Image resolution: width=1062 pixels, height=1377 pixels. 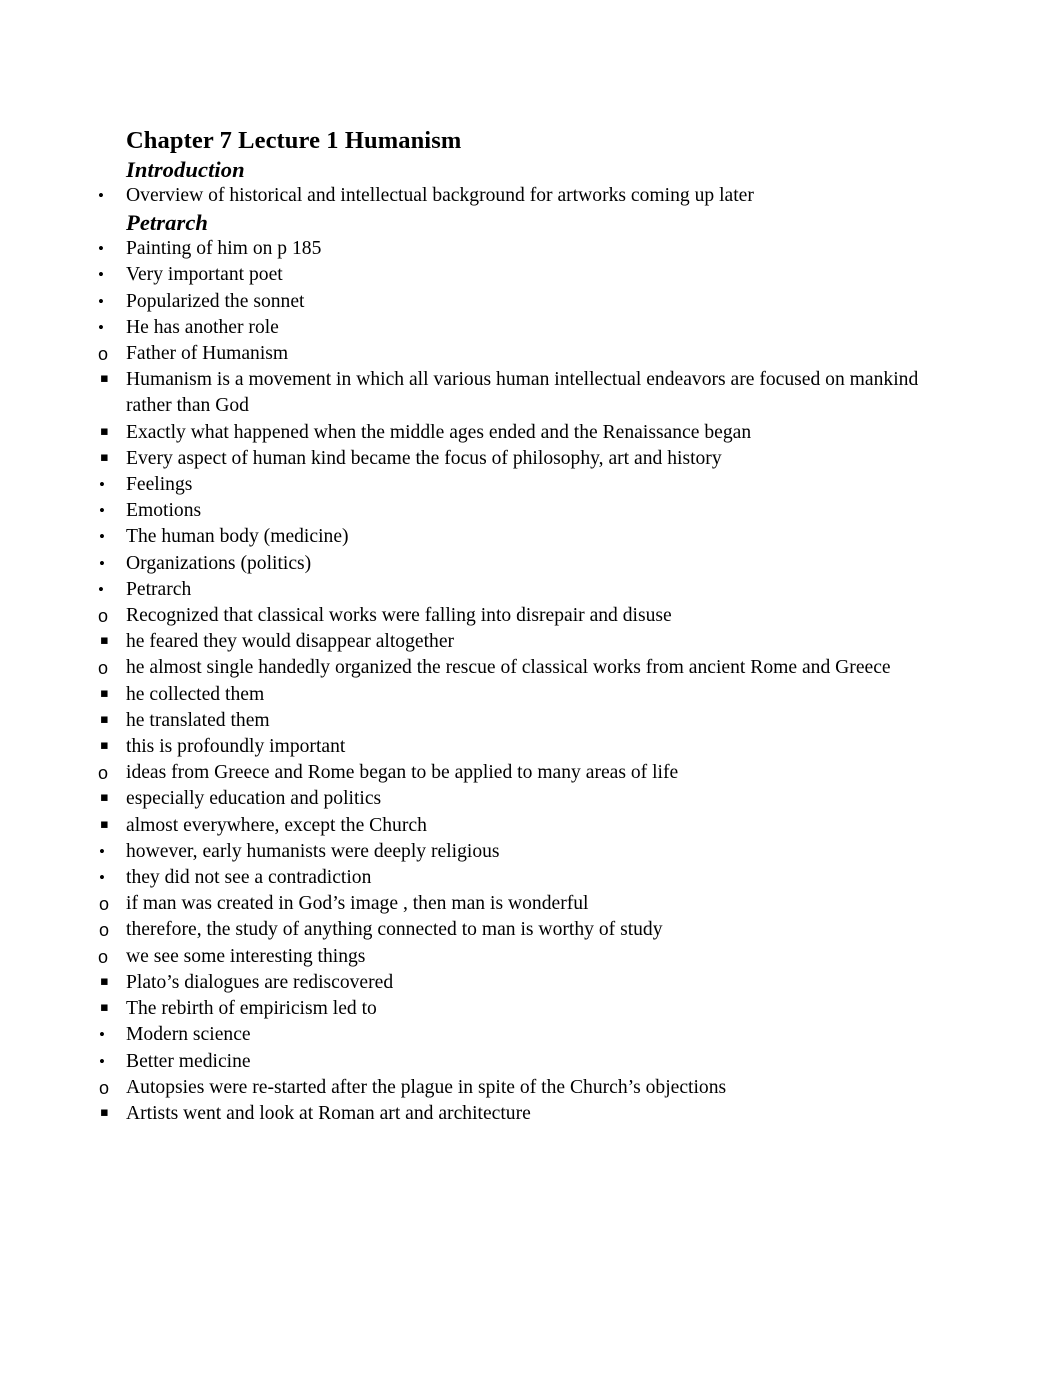 I want to click on outline-item-text: Father of Humanism, so click(x=207, y=354).